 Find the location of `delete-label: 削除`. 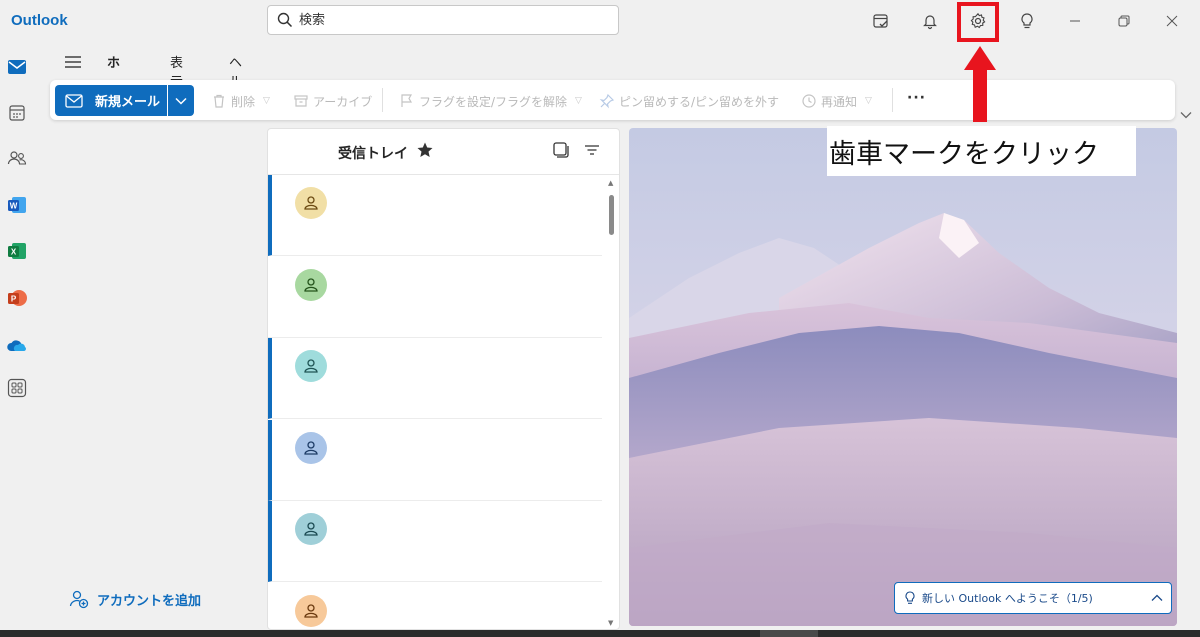

delete-label: 削除 is located at coordinates (243, 101).